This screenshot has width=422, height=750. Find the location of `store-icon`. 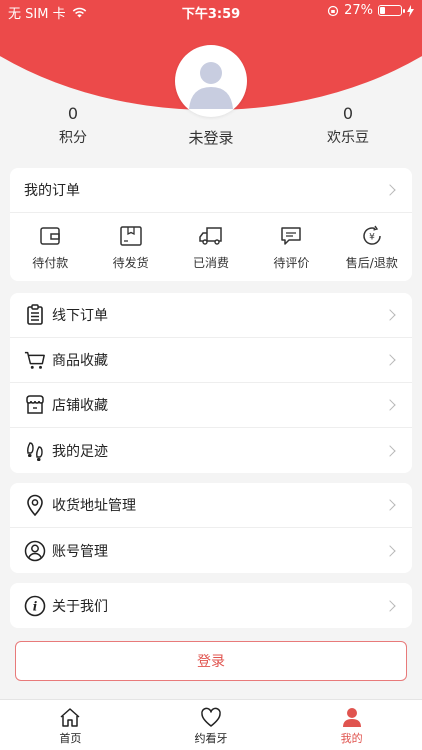

store-icon is located at coordinates (35, 404).